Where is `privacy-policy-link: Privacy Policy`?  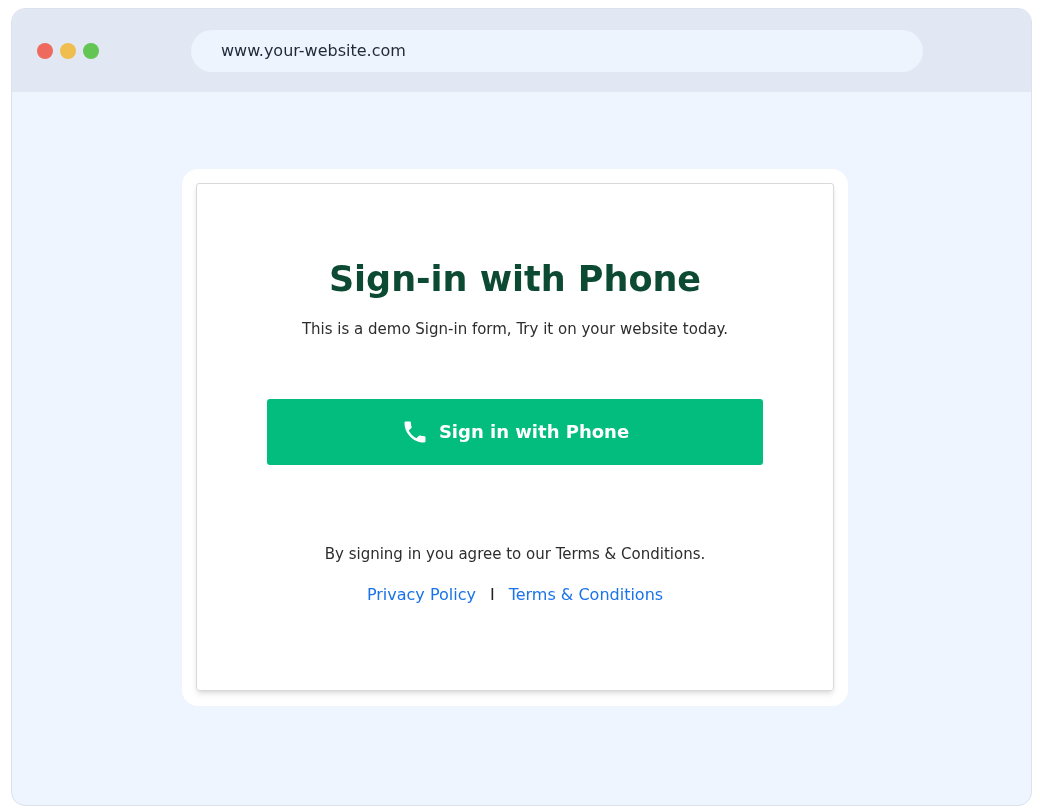
privacy-policy-link: Privacy Policy is located at coordinates (421, 595).